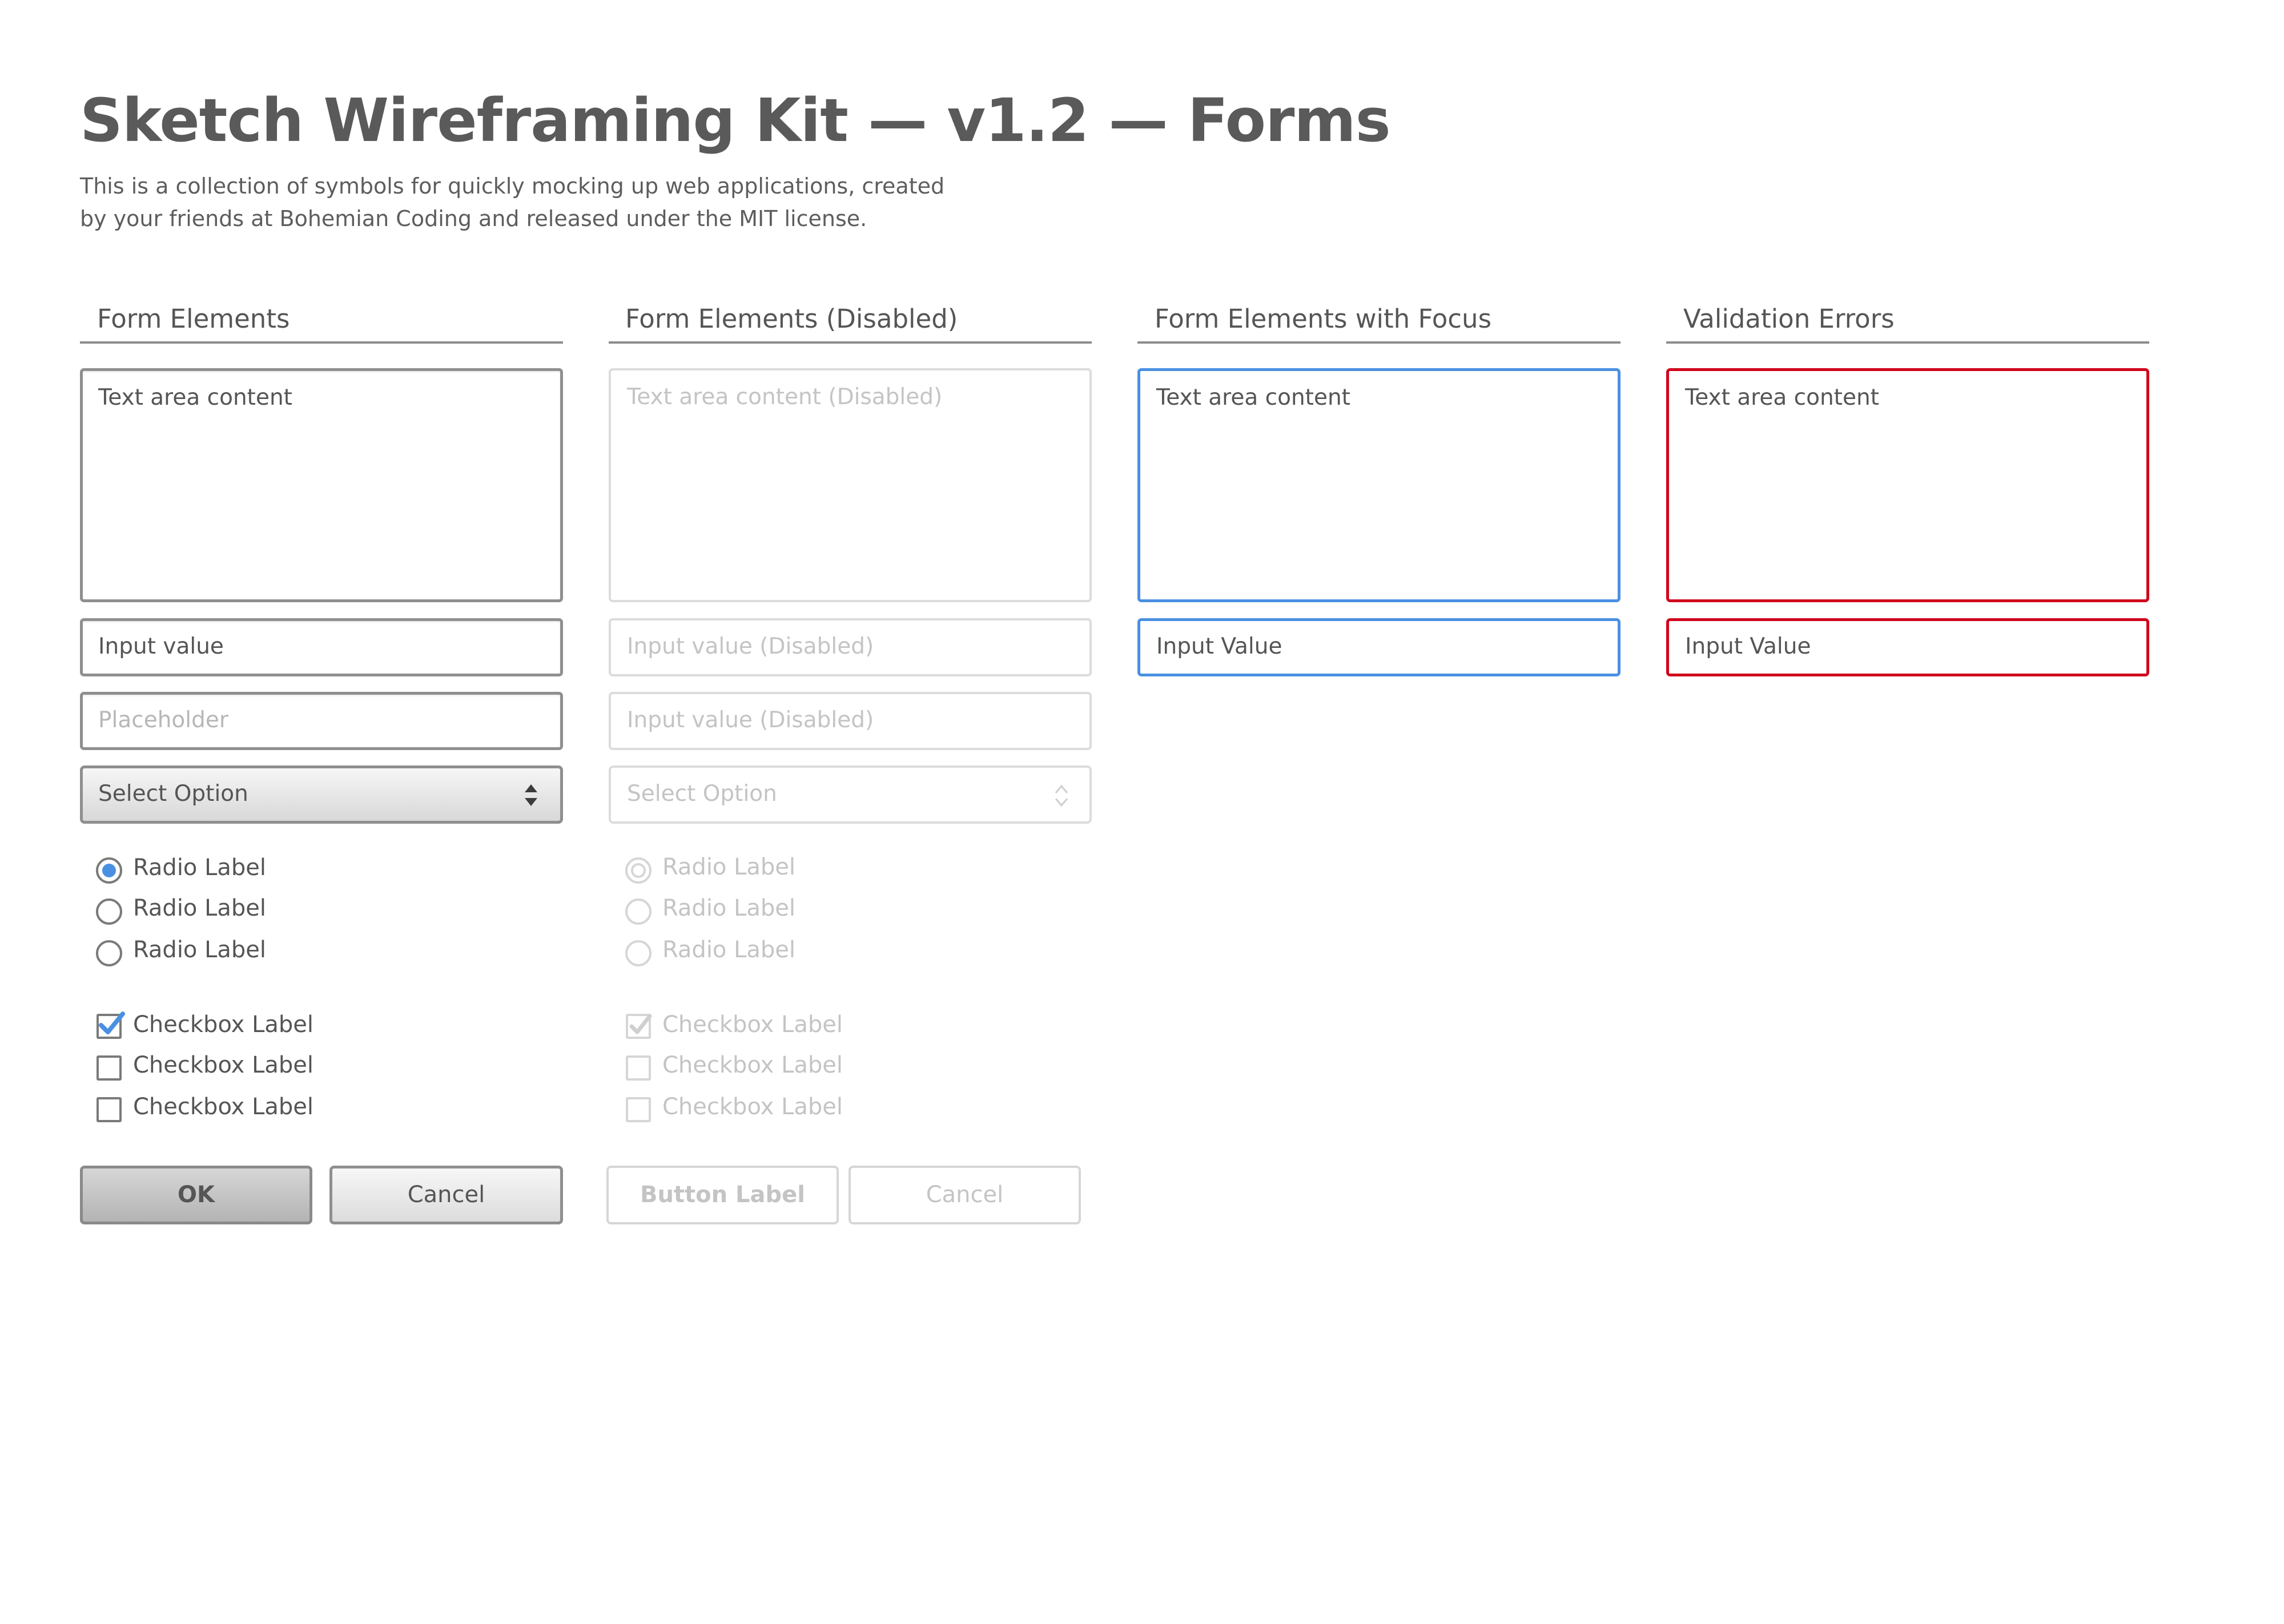  Describe the element at coordinates (193, 319) in the screenshot. I see `section-title-form-elements: Form Elements` at that location.